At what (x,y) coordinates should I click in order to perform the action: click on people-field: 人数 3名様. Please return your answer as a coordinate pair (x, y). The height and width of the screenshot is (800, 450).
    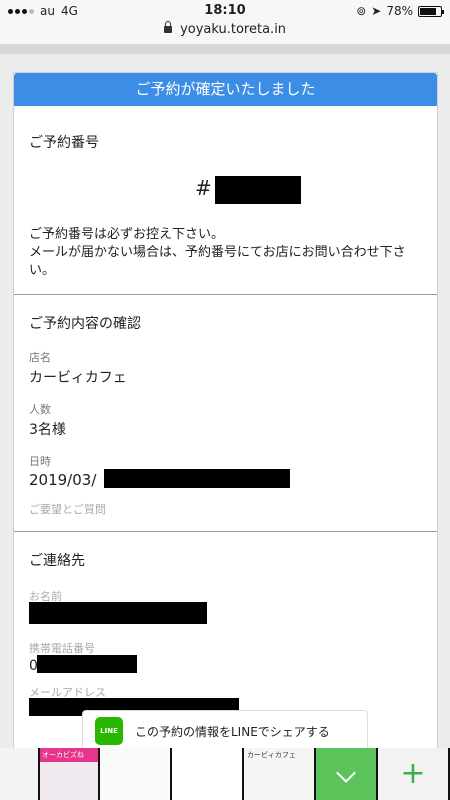
    Looking at the image, I should click on (225, 420).